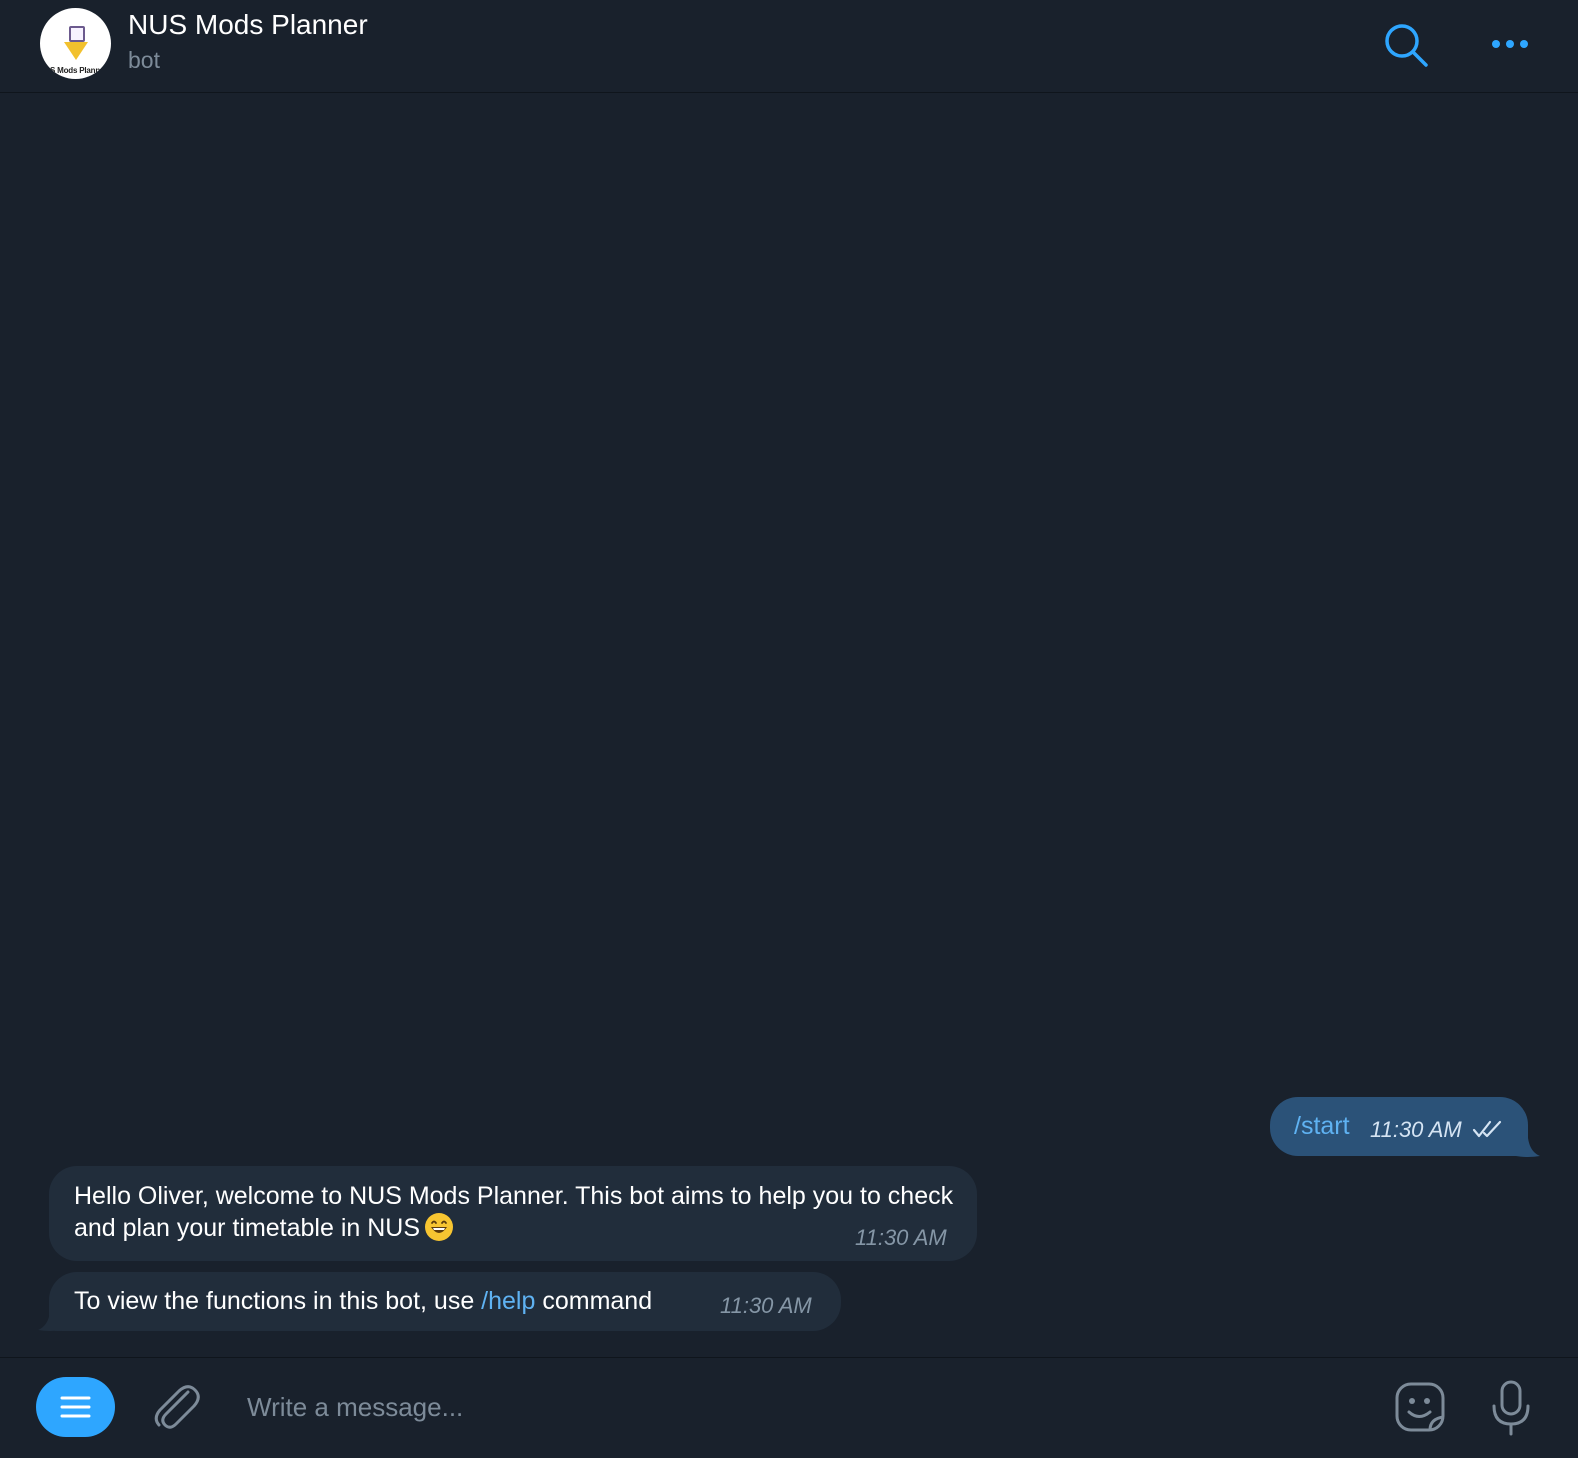 The image size is (1578, 1458). What do you see at coordinates (248, 25) in the screenshot?
I see `chat-title: NUS Mods Planner` at bounding box center [248, 25].